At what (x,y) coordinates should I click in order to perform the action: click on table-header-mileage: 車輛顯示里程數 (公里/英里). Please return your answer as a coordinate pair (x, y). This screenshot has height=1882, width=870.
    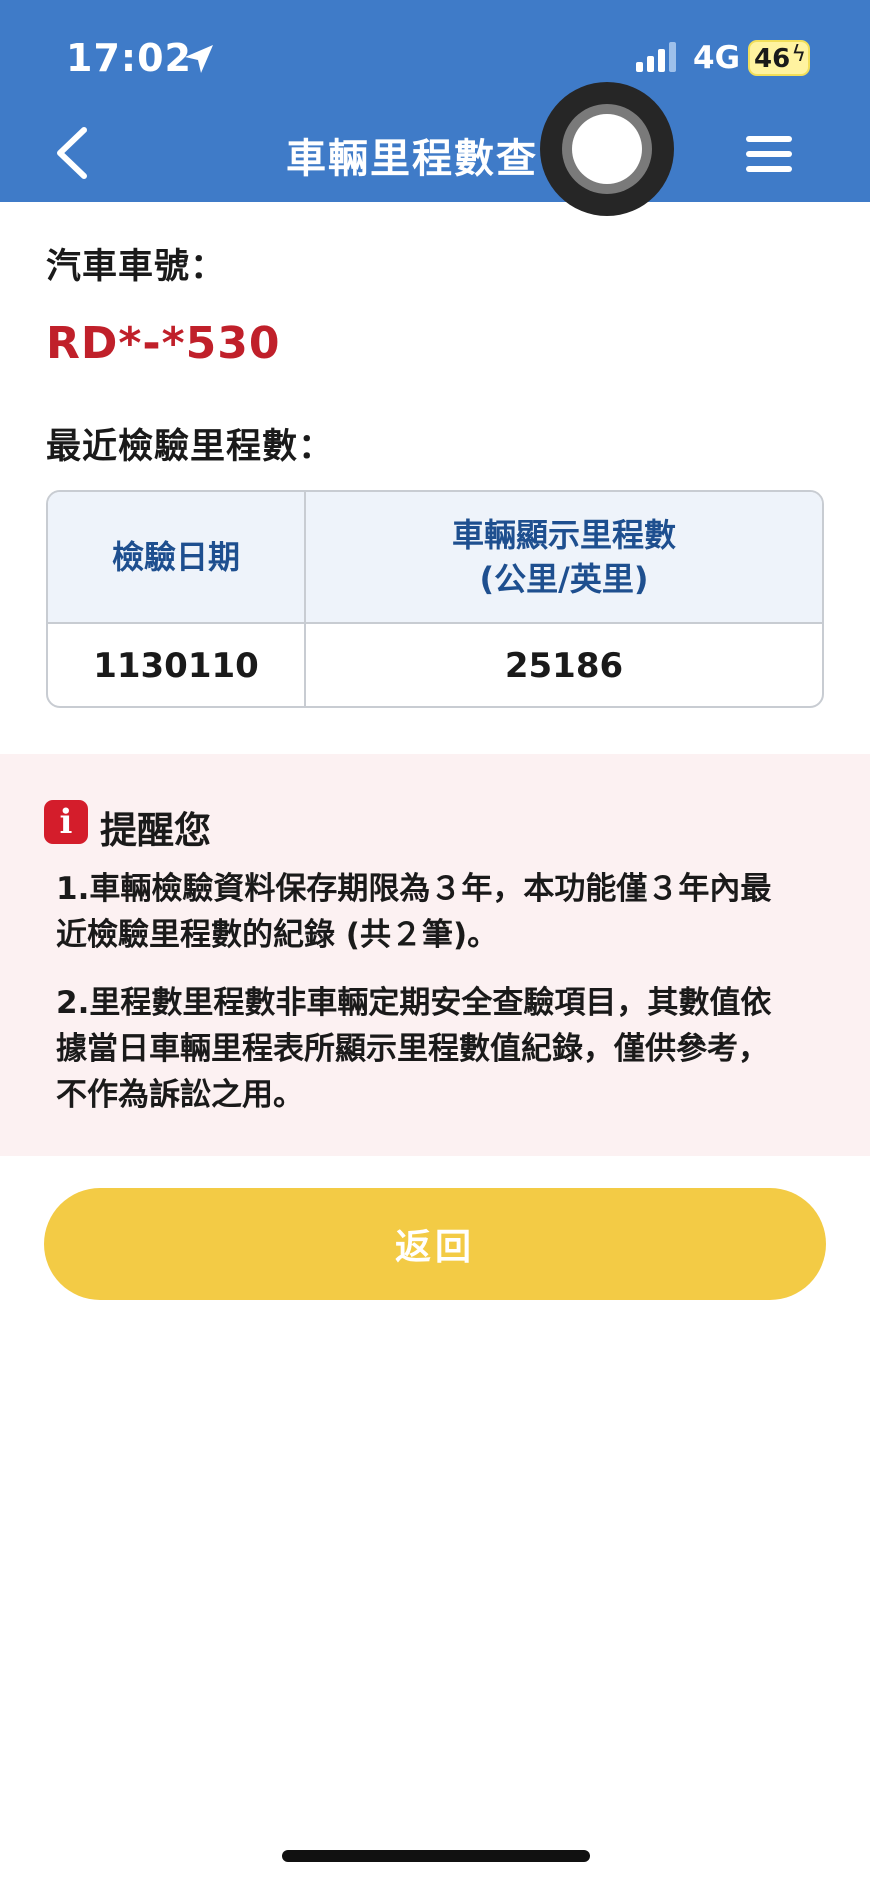
    Looking at the image, I should click on (564, 557).